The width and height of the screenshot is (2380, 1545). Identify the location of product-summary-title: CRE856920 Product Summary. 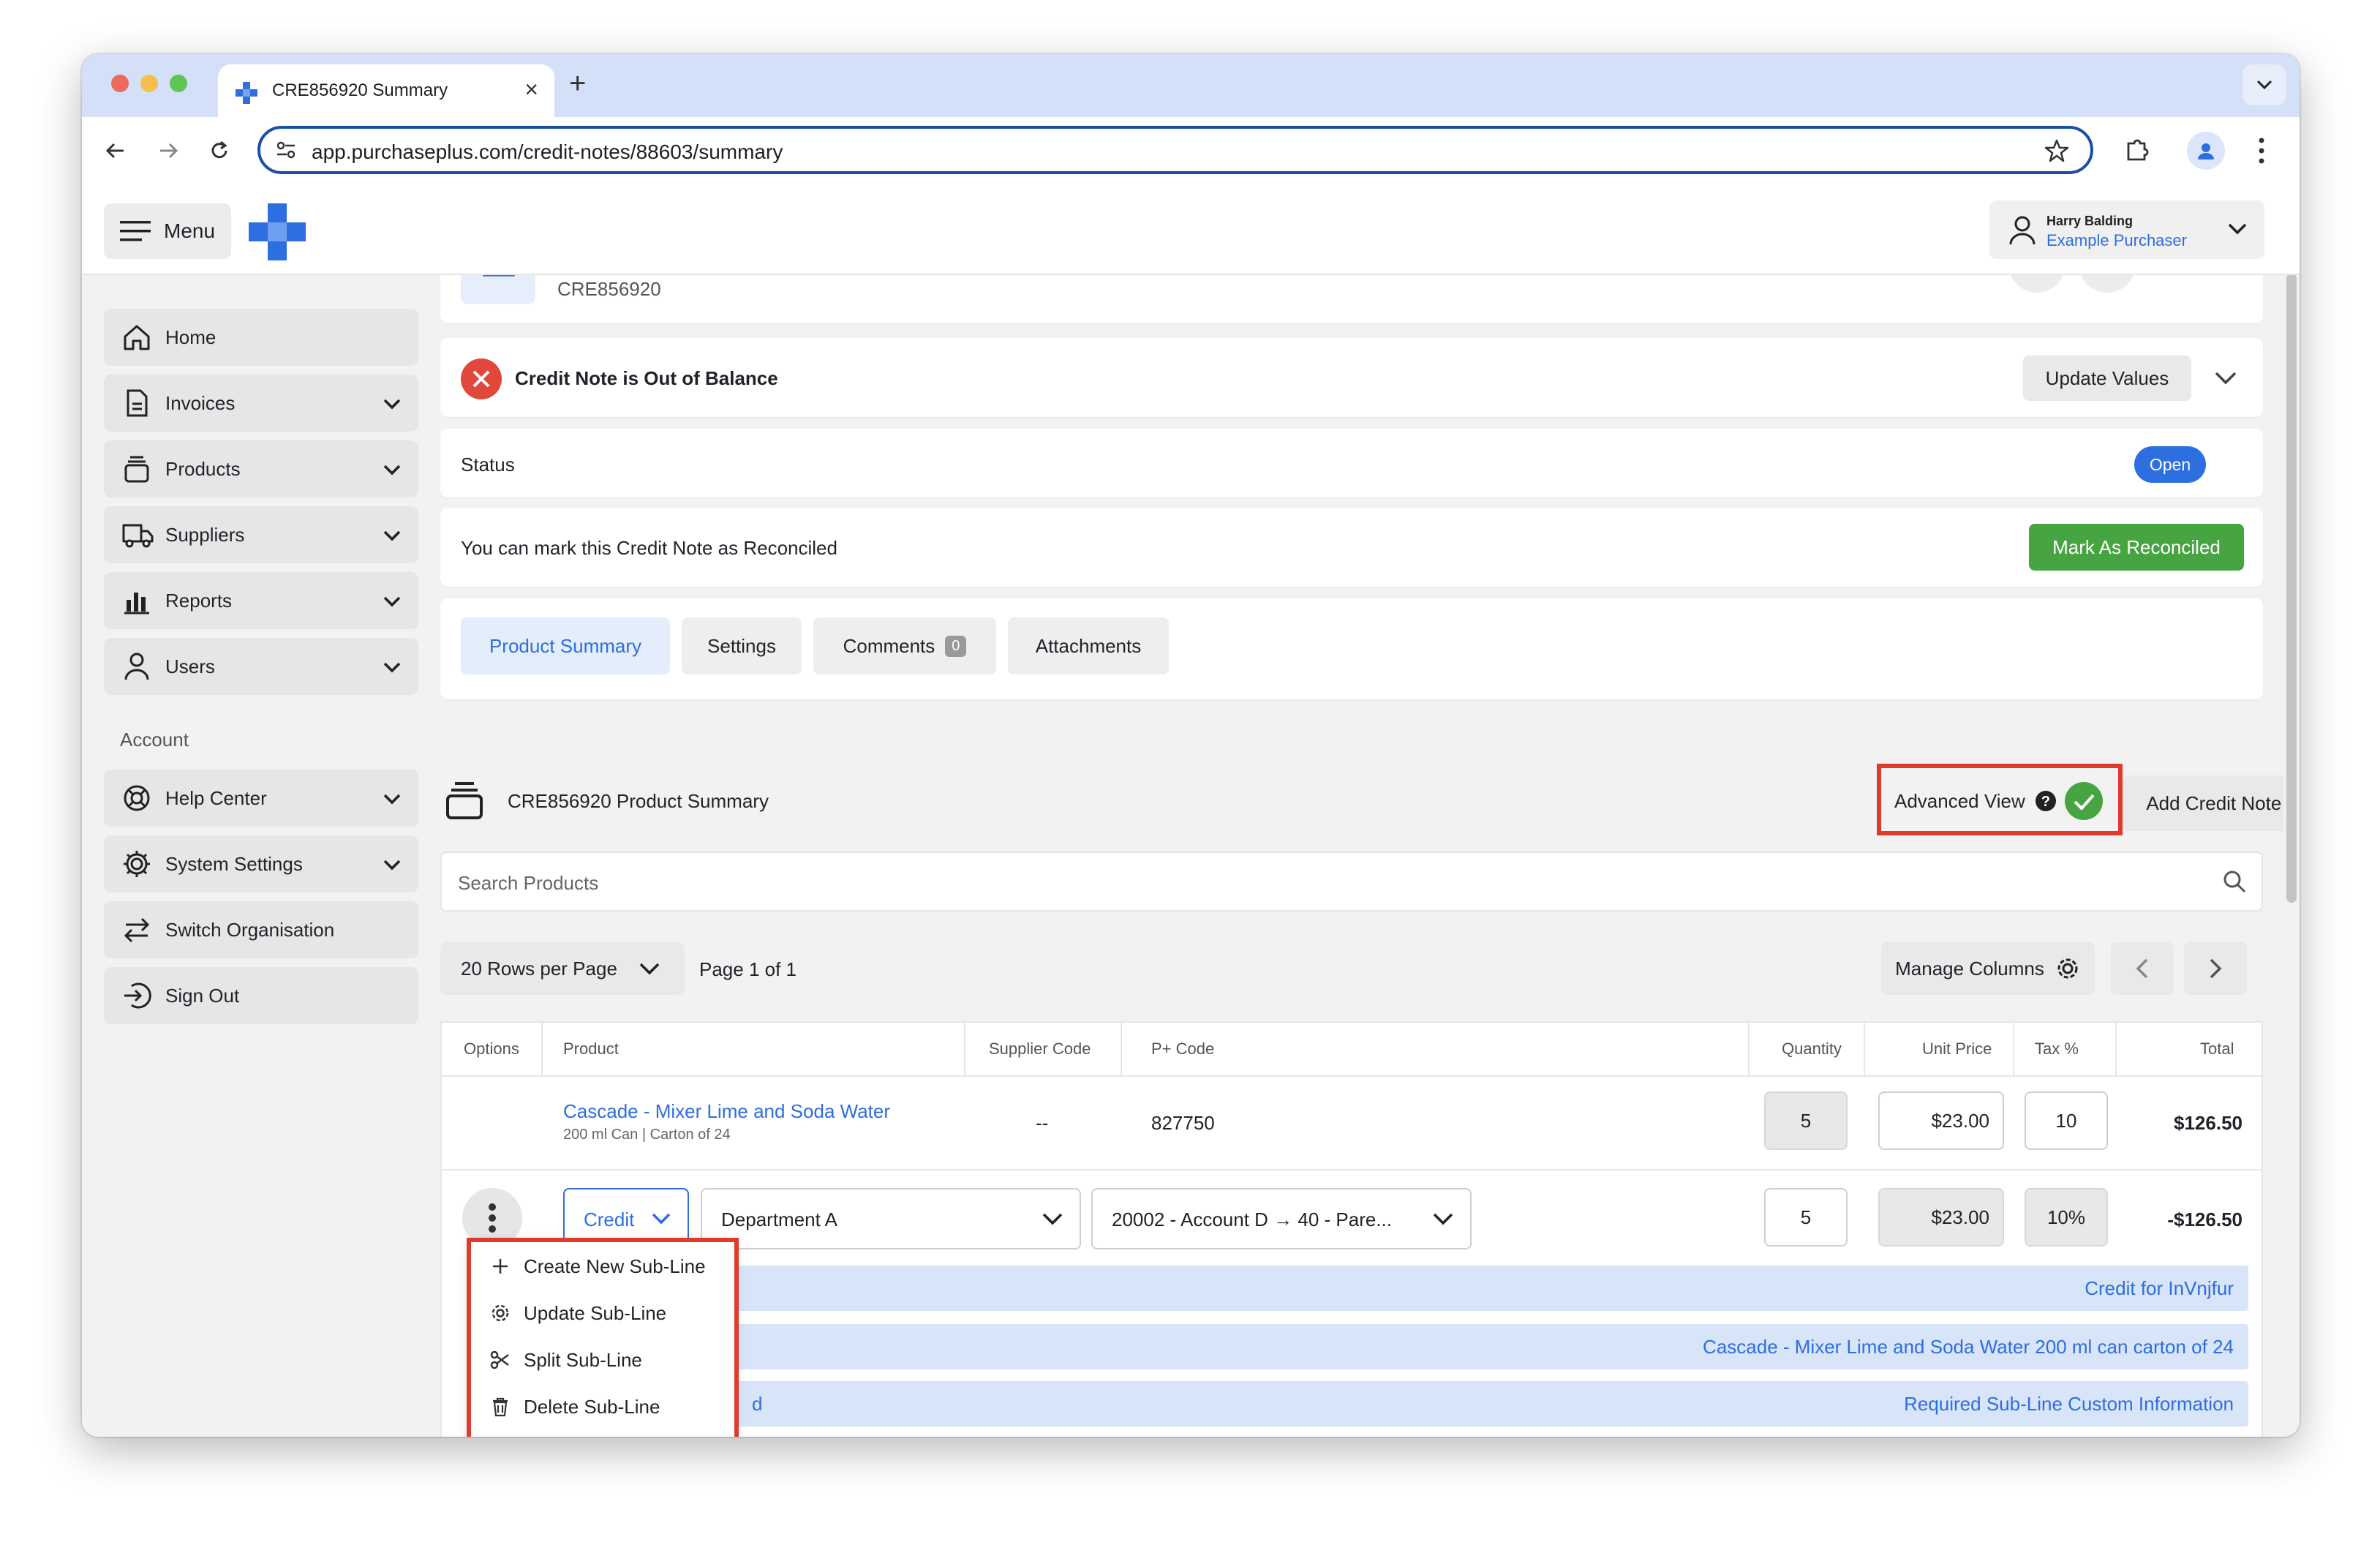
(639, 801).